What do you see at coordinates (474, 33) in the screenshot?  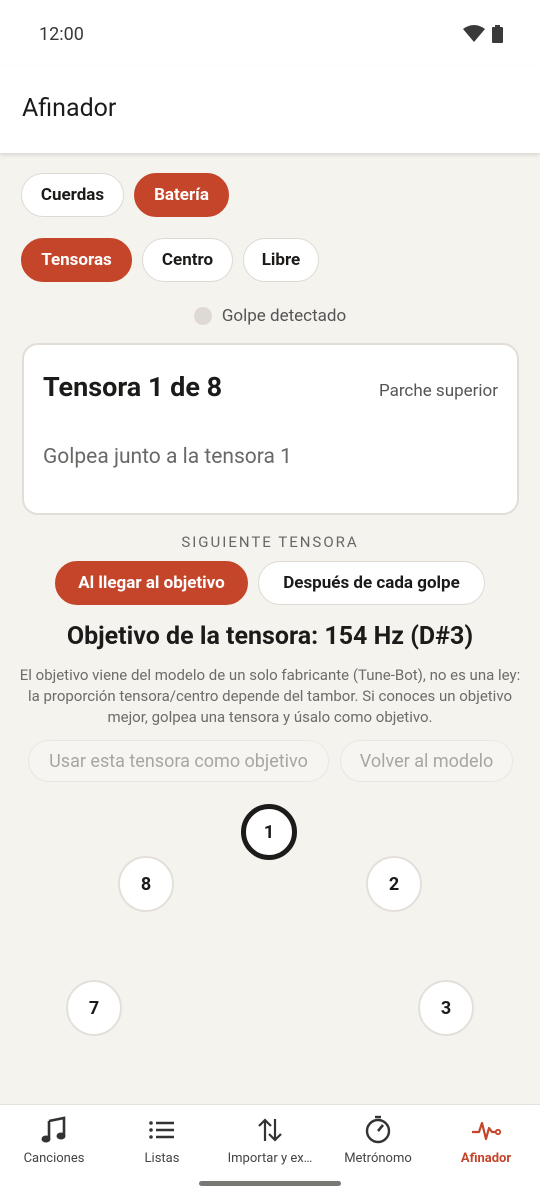 I see `wifi-icon` at bounding box center [474, 33].